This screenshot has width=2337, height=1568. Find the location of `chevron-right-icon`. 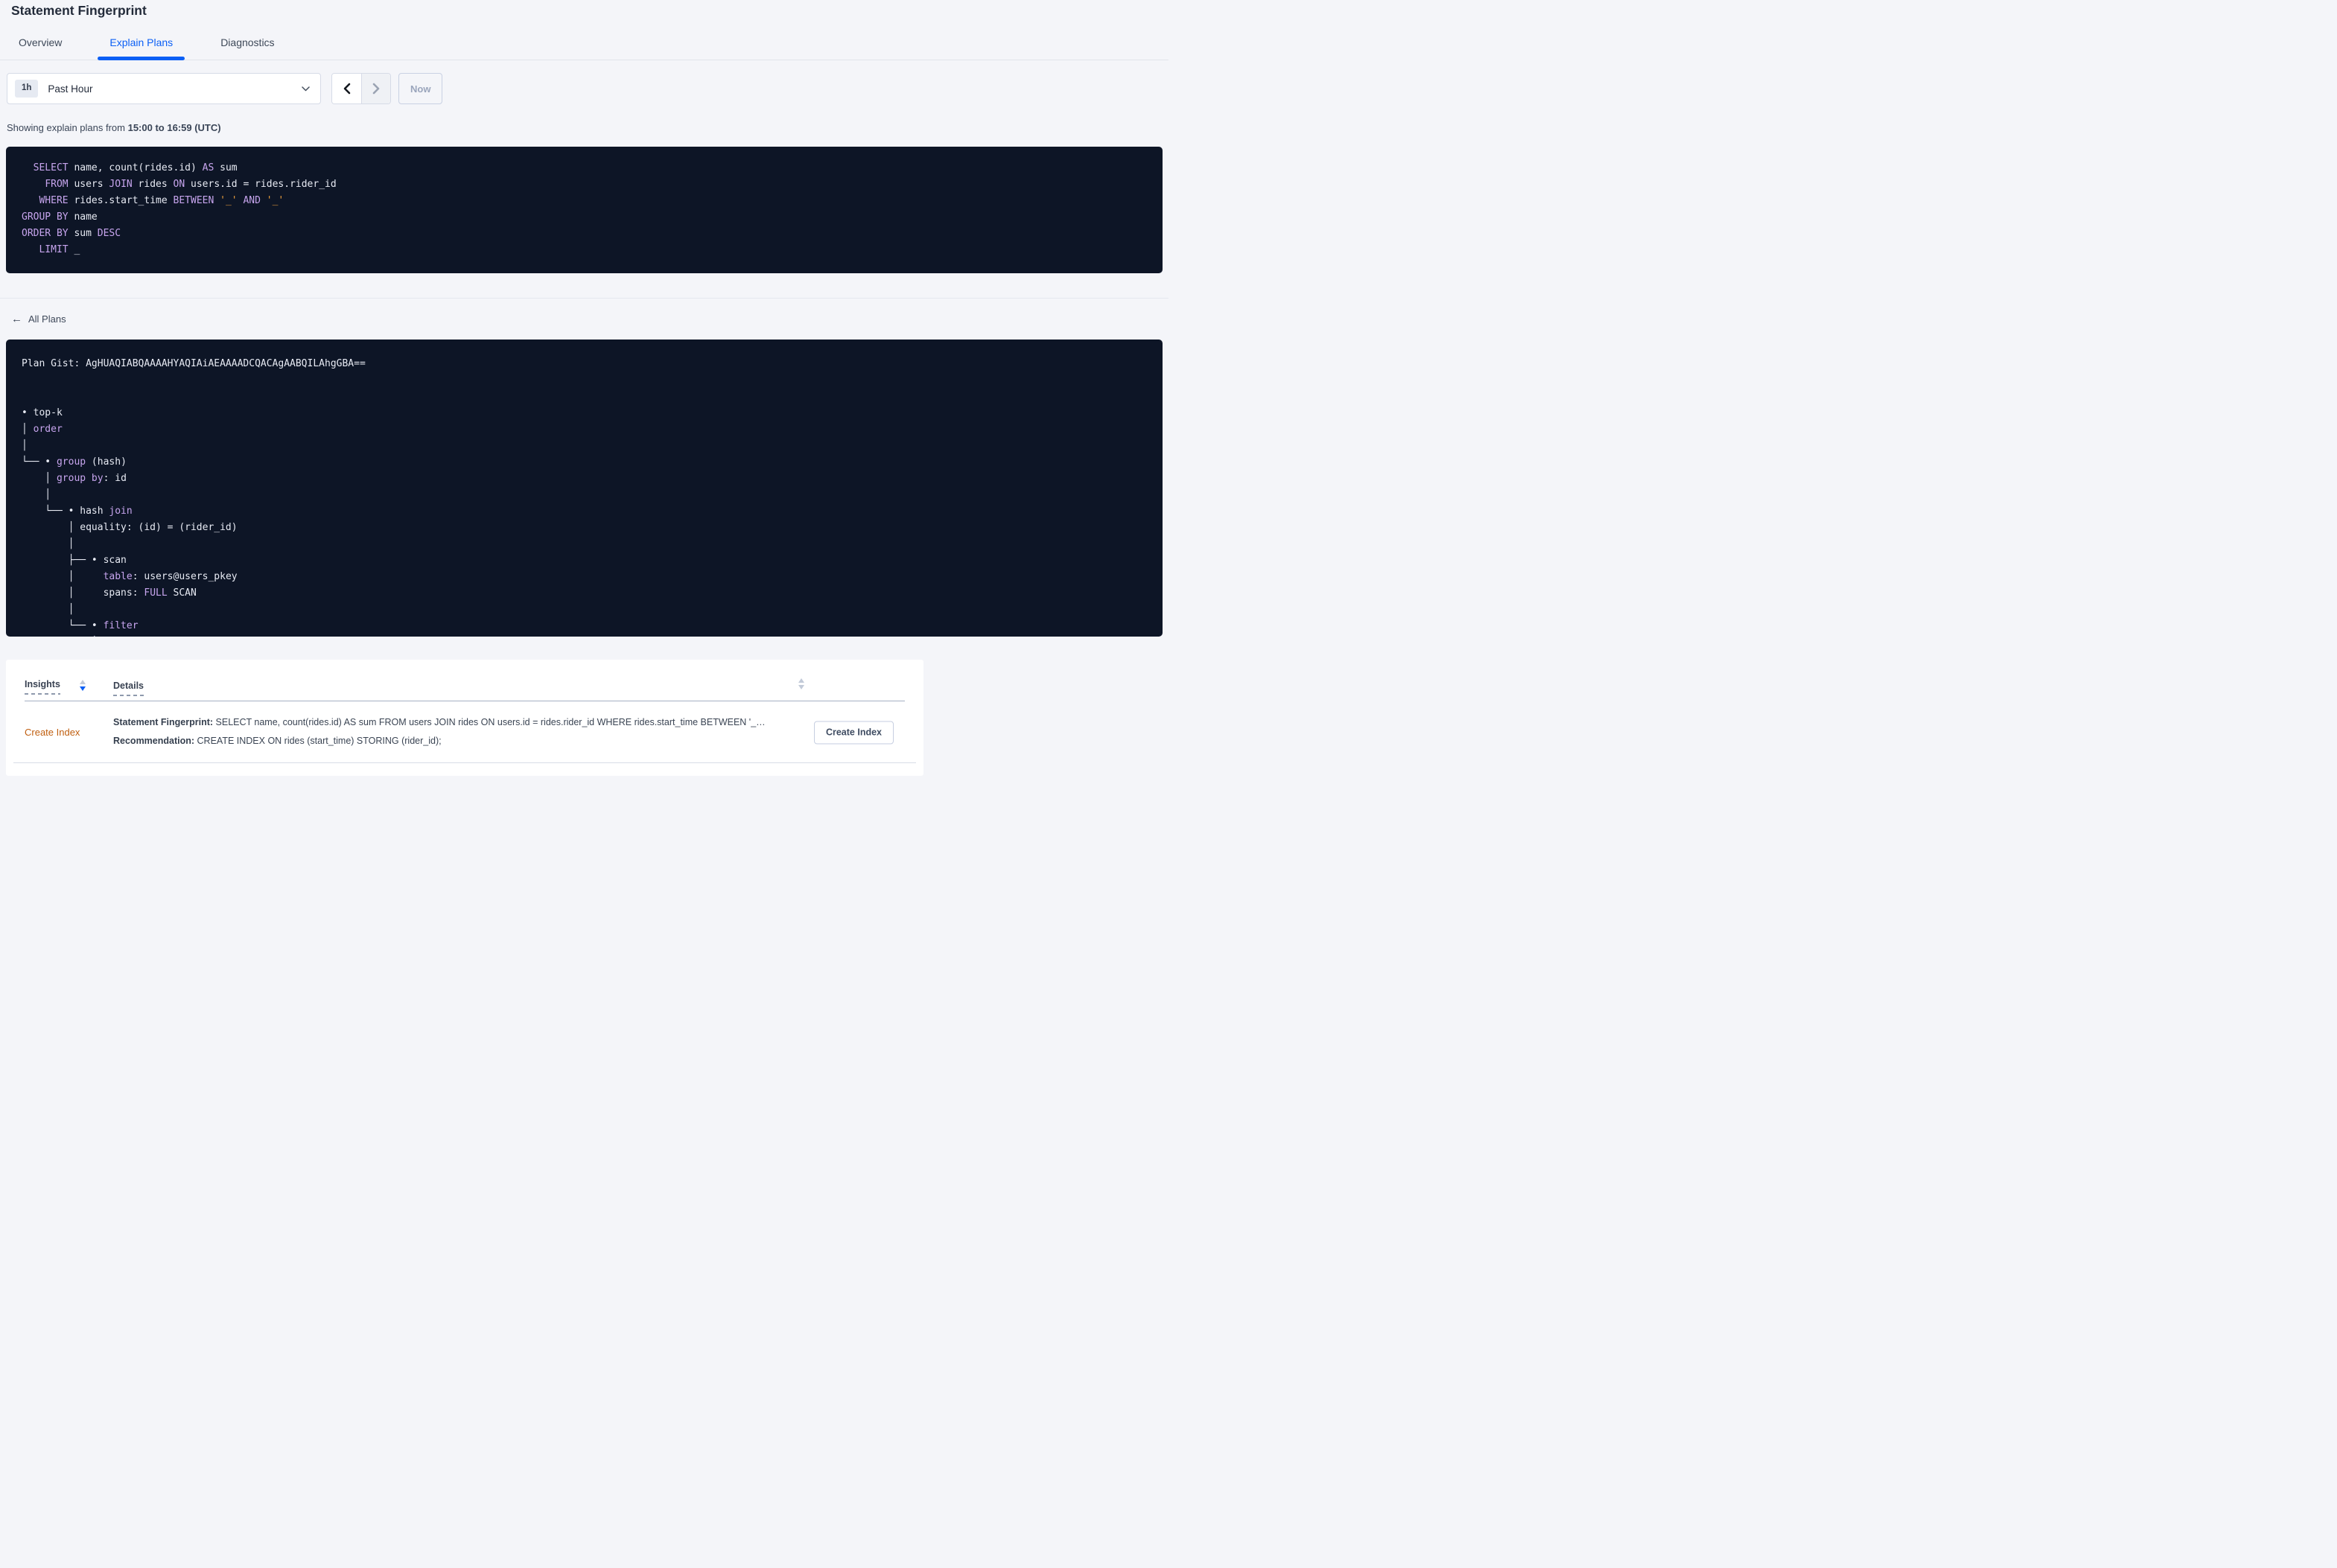

chevron-right-icon is located at coordinates (376, 89).